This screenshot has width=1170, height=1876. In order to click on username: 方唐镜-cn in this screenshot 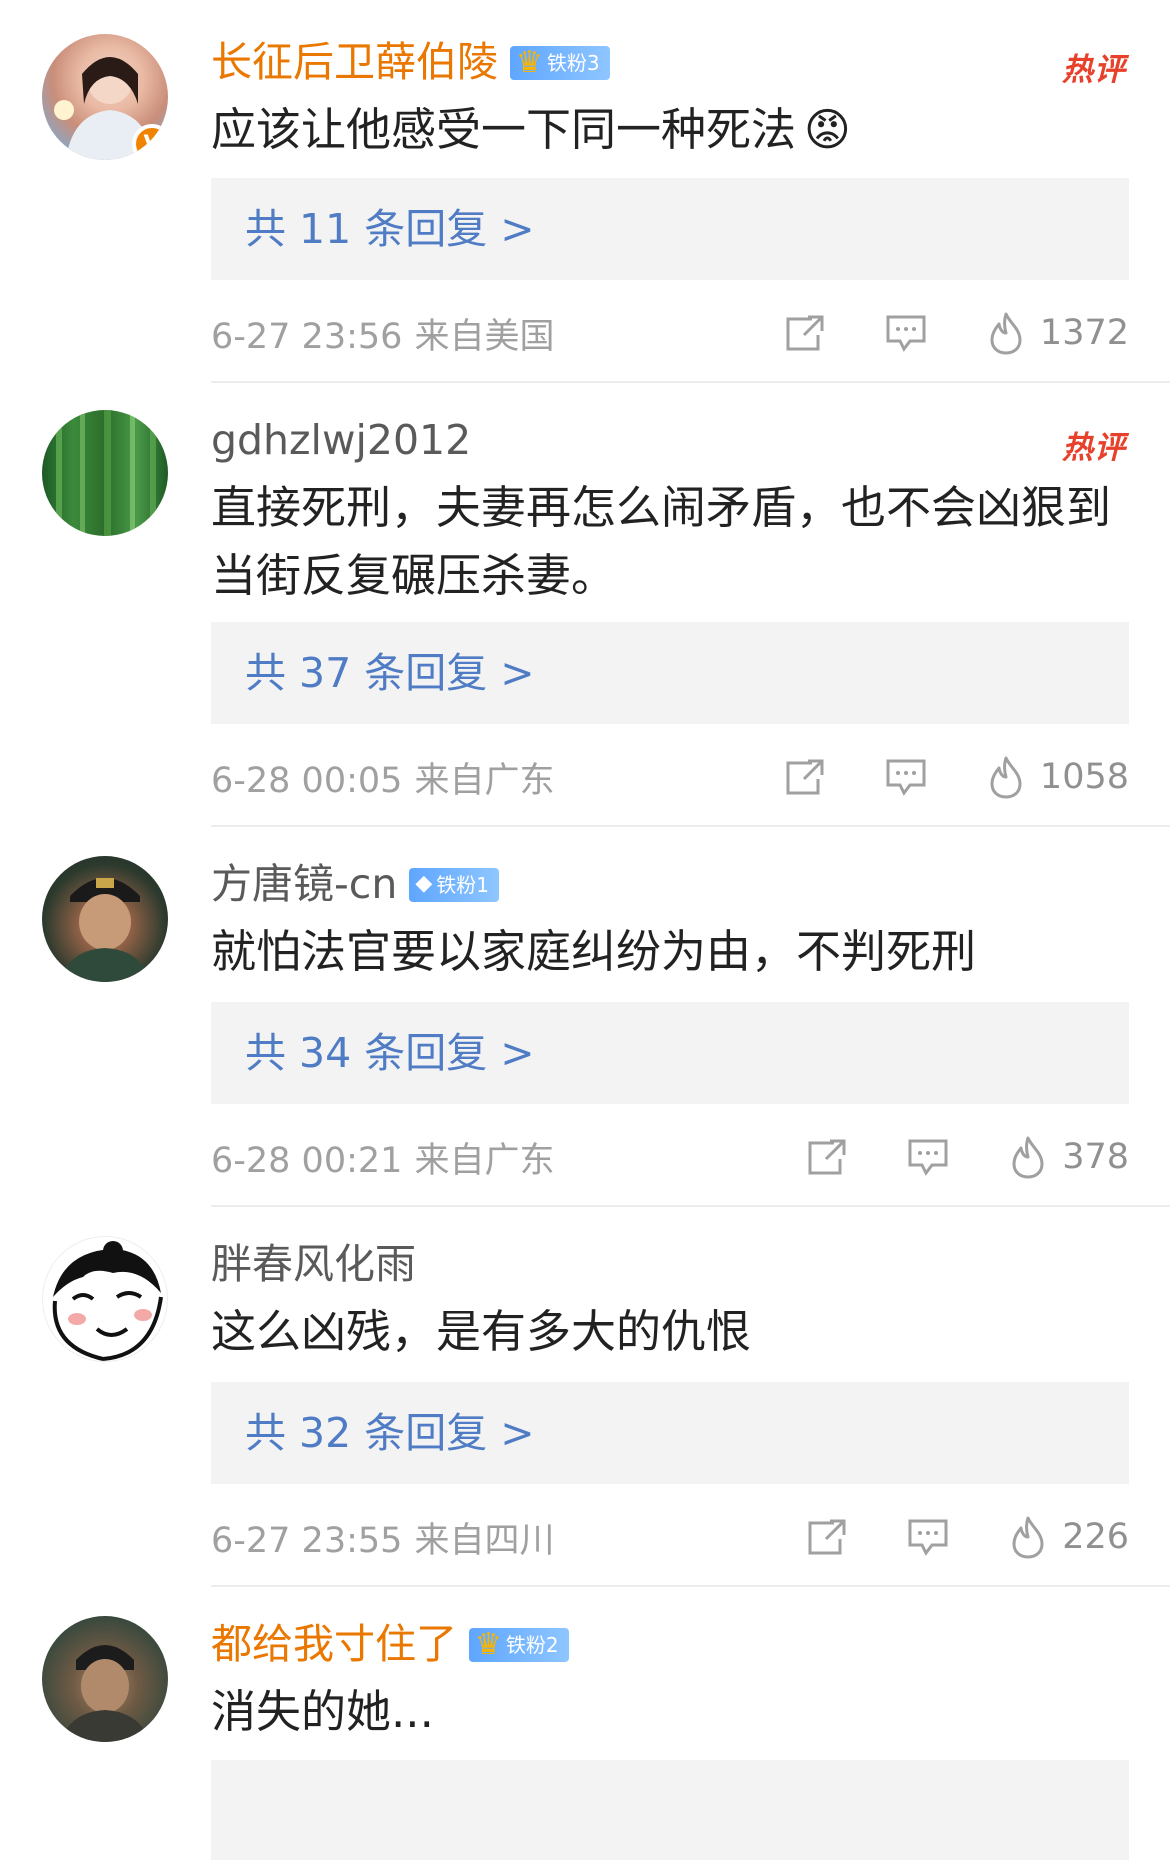, I will do `click(304, 884)`.